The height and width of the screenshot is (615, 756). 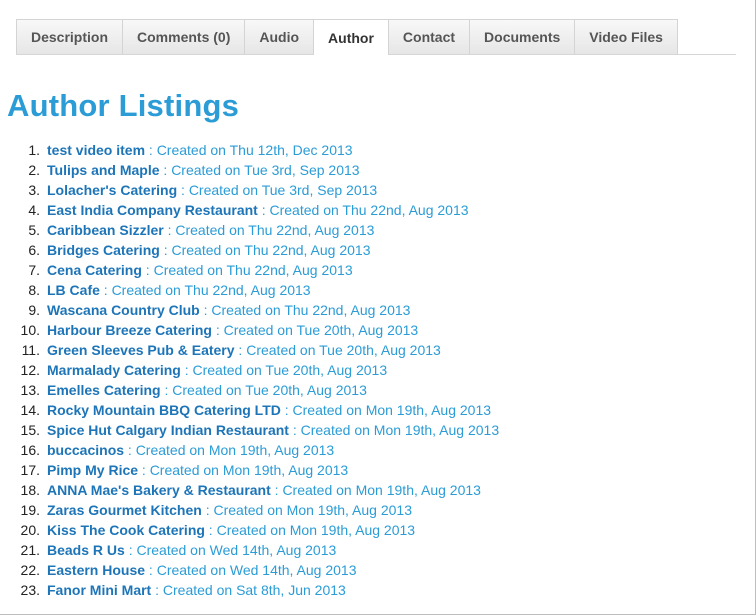 I want to click on list-item-number: 7., so click(x=34, y=270).